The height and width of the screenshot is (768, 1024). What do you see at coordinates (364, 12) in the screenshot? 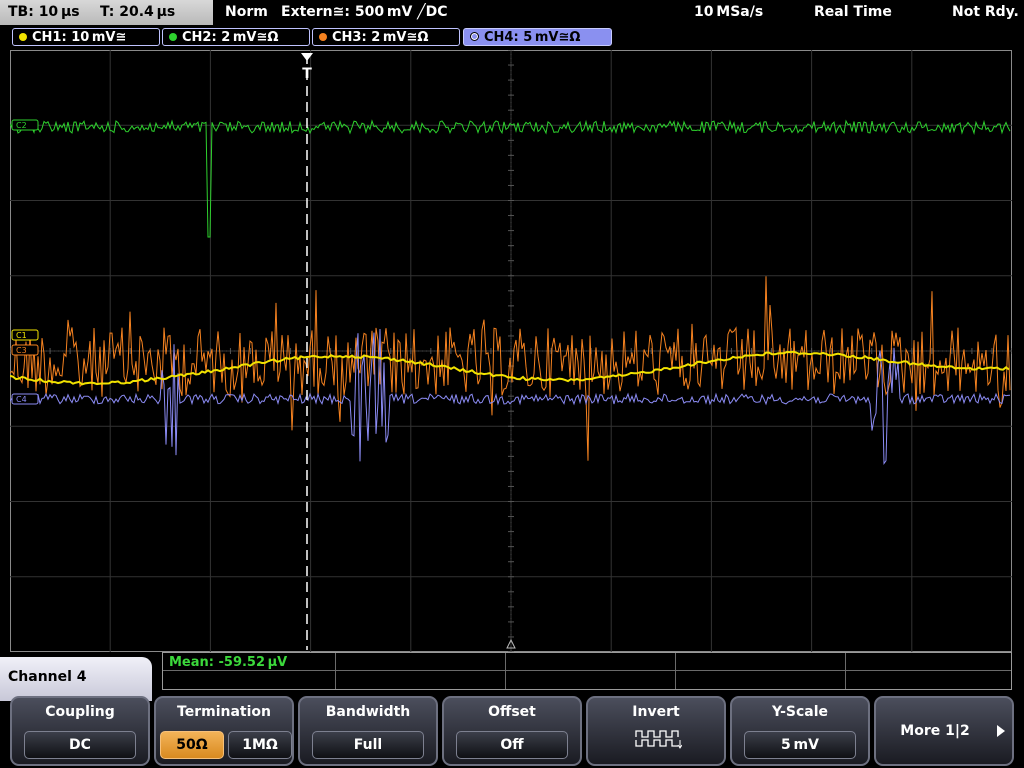
I see `trigger-source: Extern≅: 500 mV ╱DC` at bounding box center [364, 12].